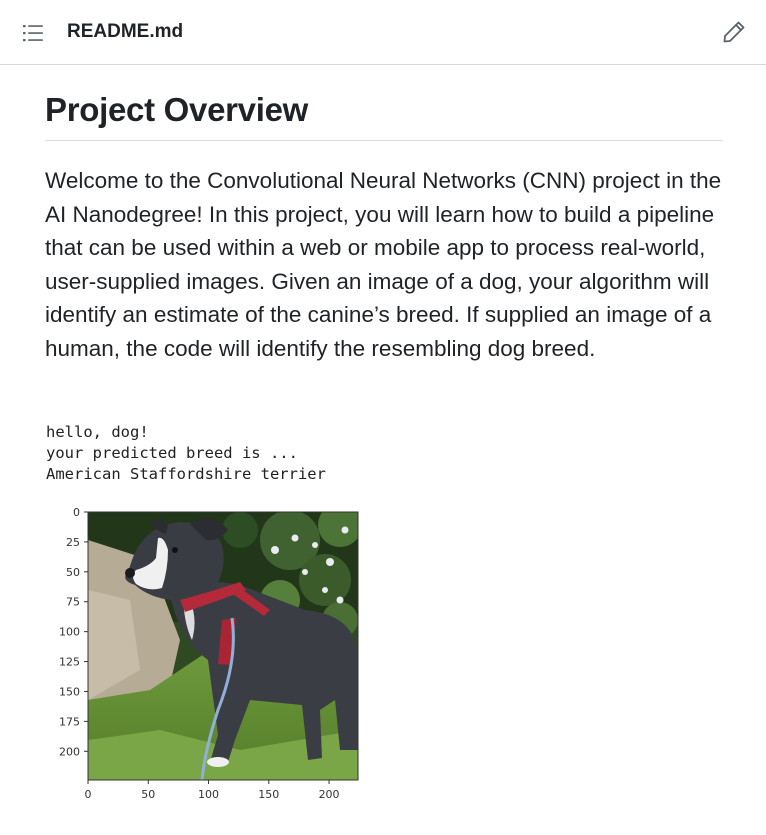  I want to click on output-line: American Staffordshire terrier, so click(186, 474).